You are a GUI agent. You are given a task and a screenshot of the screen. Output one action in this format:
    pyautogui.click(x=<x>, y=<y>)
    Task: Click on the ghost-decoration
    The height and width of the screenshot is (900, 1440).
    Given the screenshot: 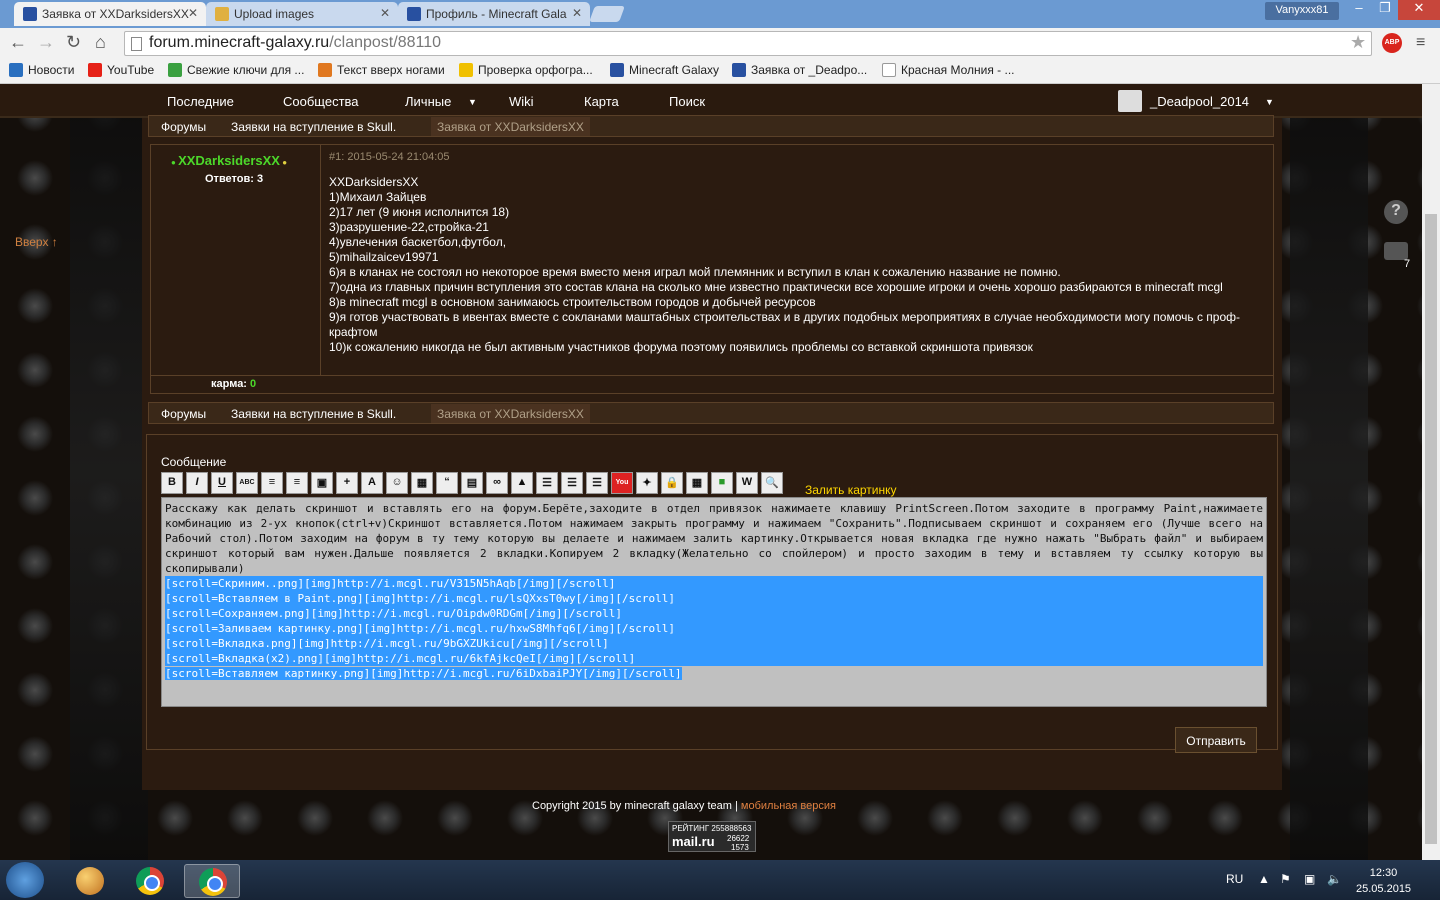 What is the action you would take?
    pyautogui.click(x=1329, y=472)
    